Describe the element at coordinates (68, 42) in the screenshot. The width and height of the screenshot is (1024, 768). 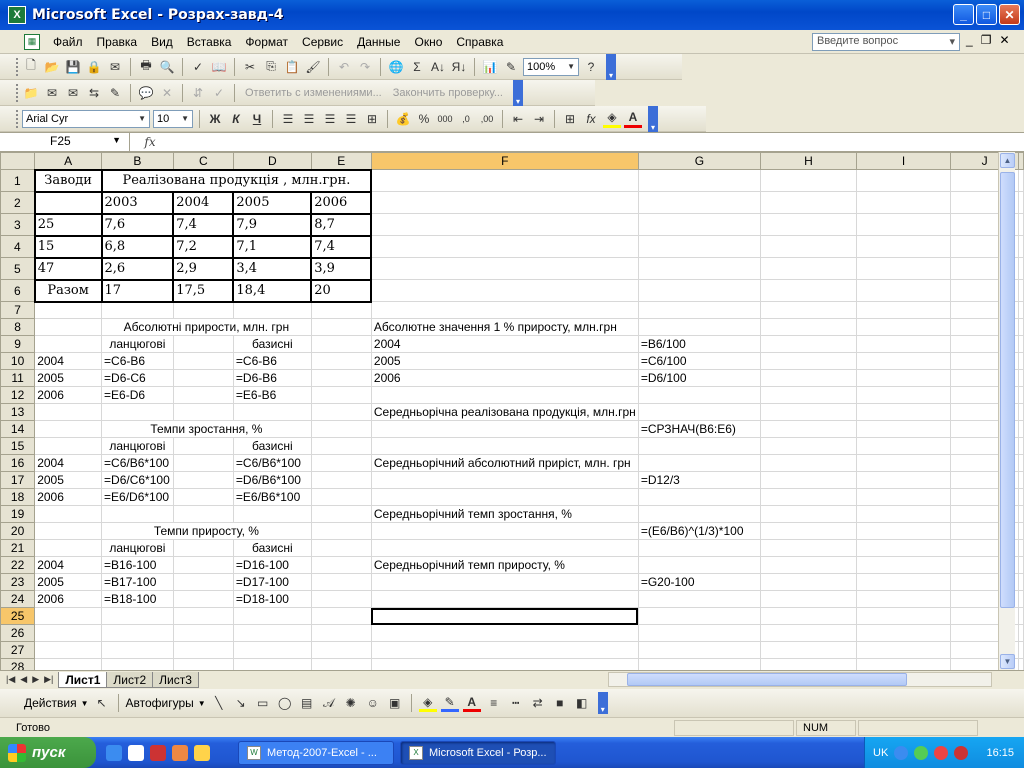
I see `menu-file: Файл` at that location.